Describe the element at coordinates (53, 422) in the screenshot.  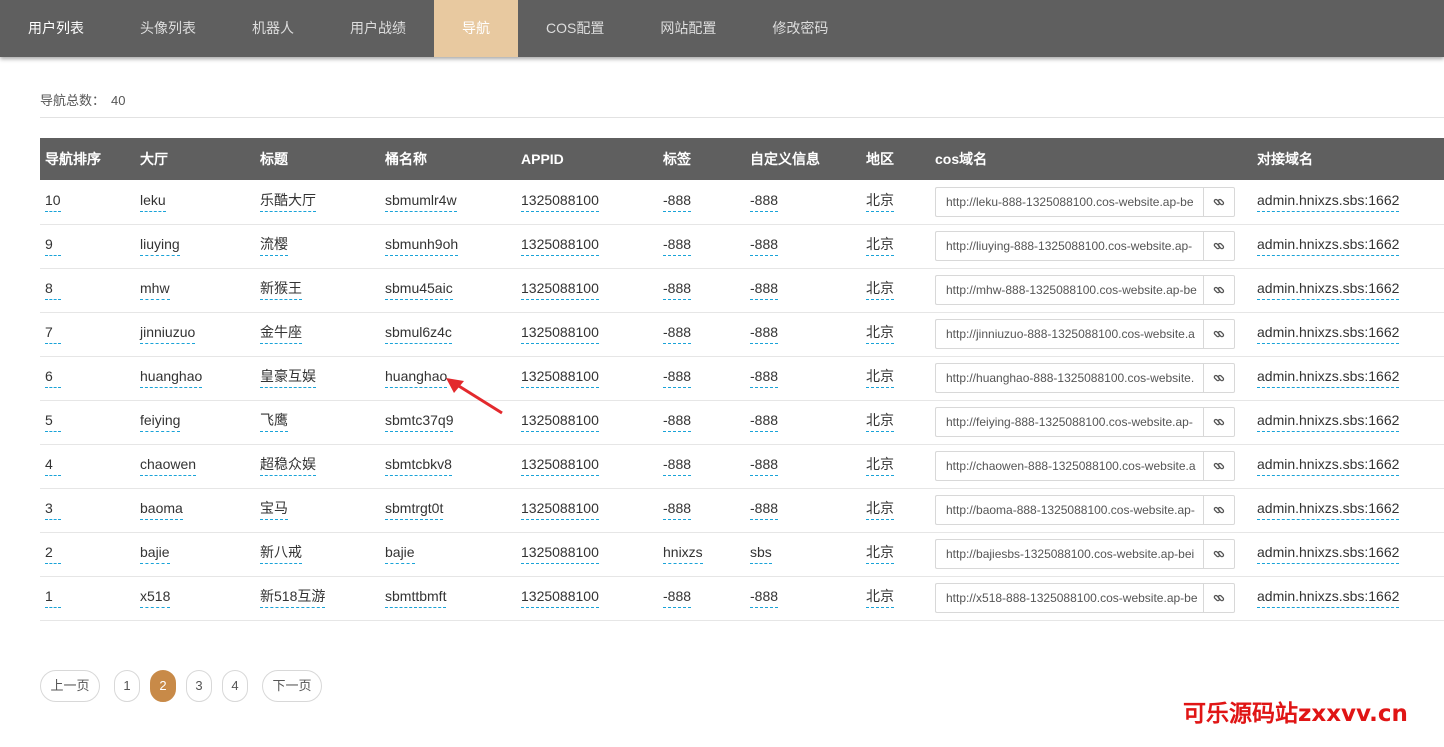
I see `order-value: 5` at that location.